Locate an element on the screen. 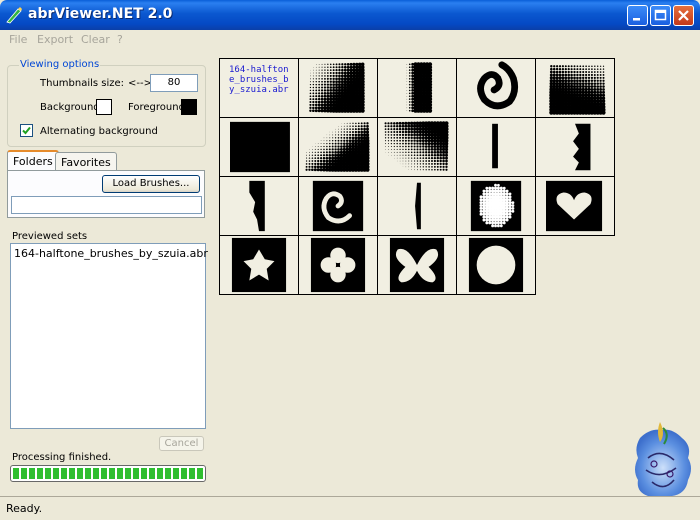 Image resolution: width=700 pixels, height=520 pixels. thumbnail-size-arrow: <--> is located at coordinates (140, 83).